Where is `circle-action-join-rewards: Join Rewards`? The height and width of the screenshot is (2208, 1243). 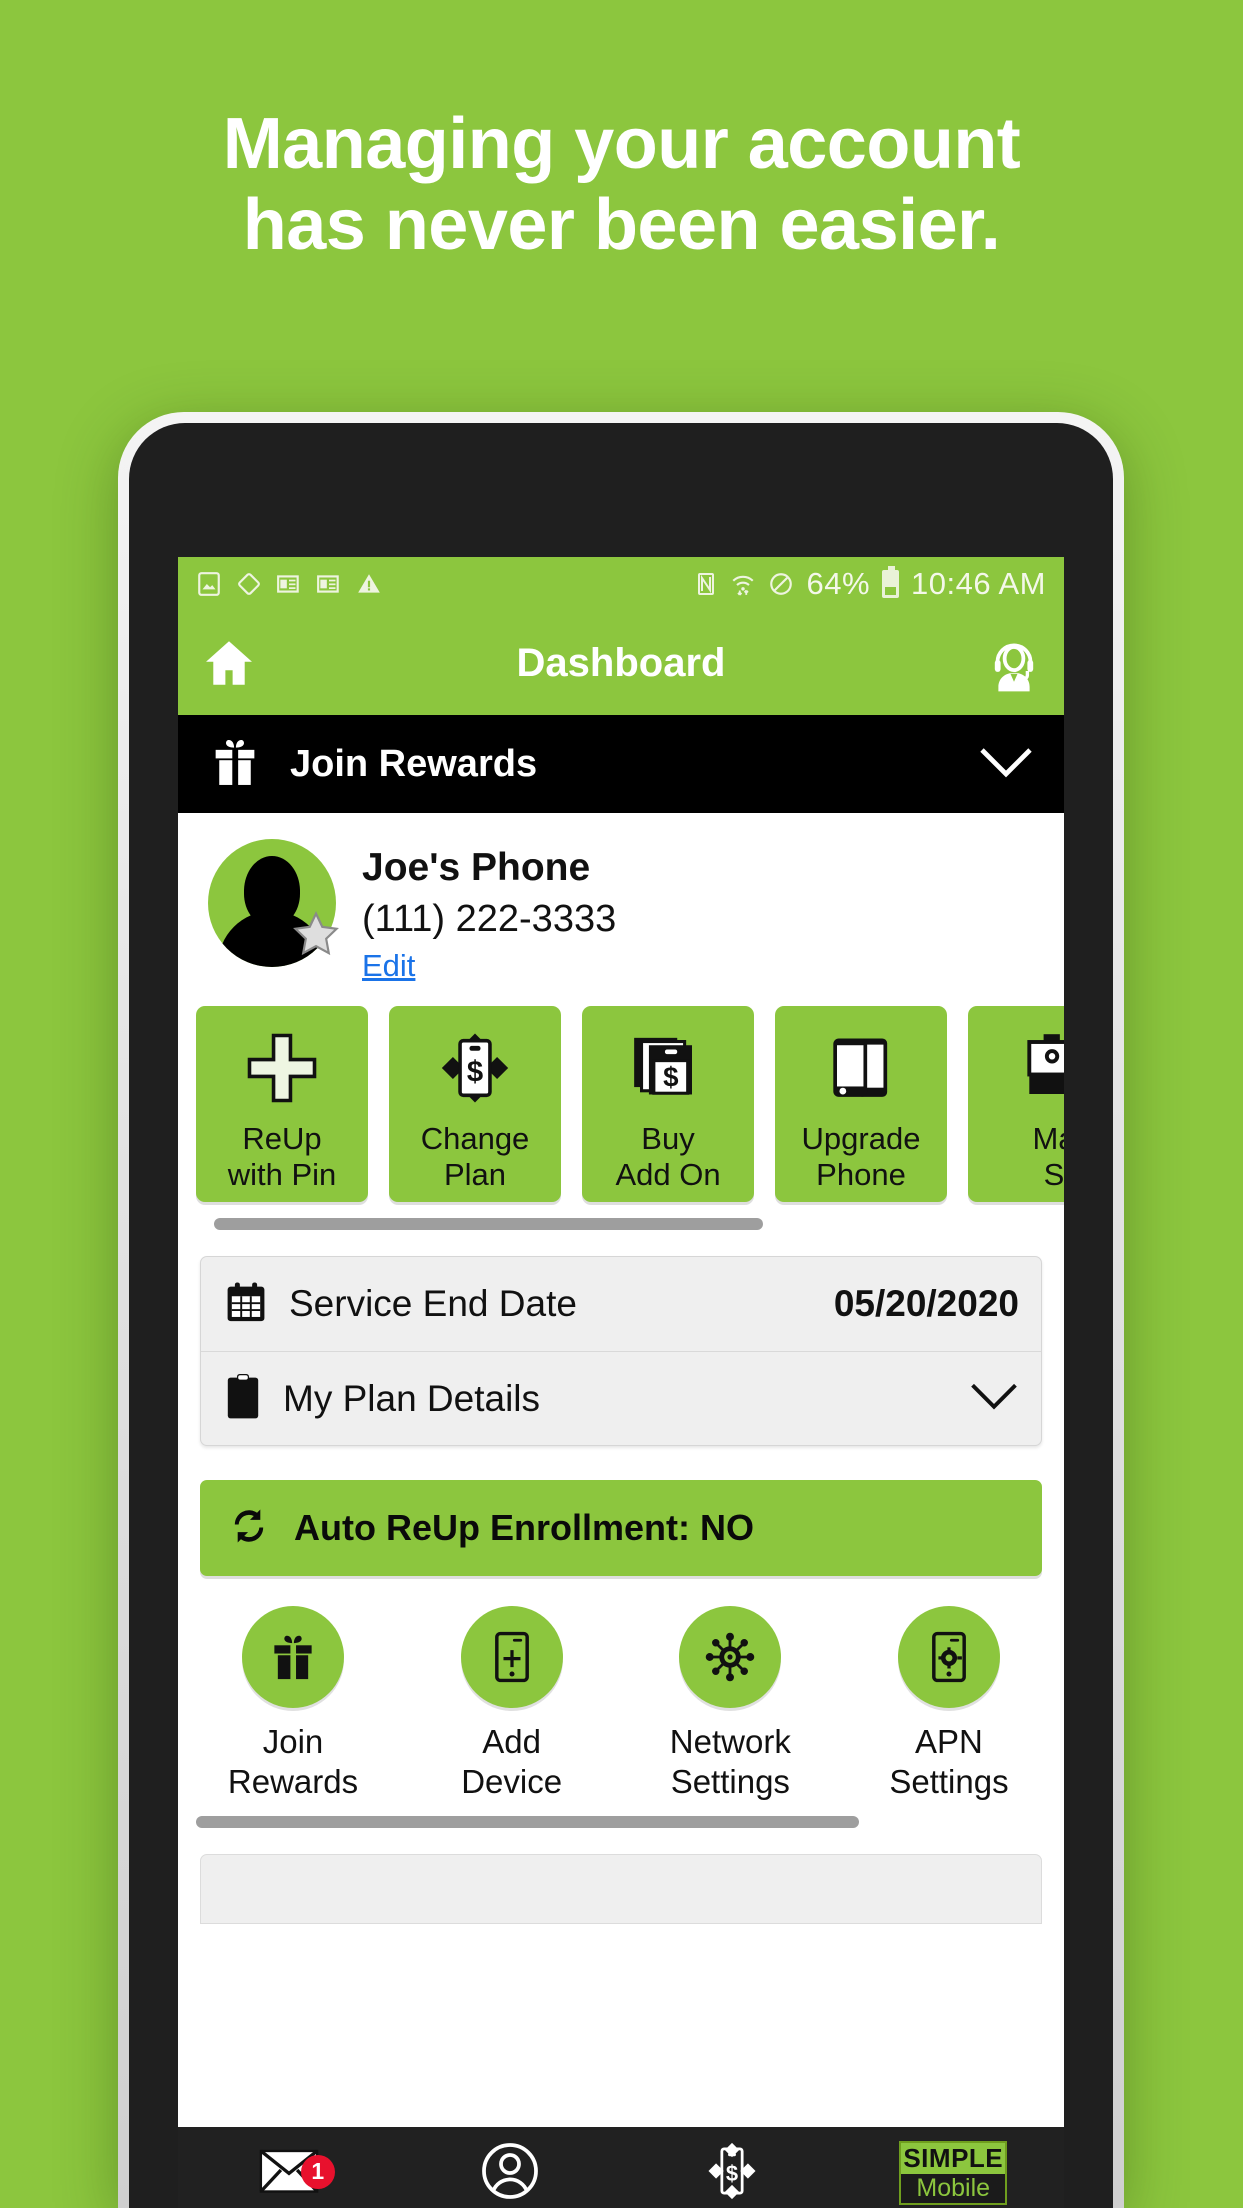
circle-action-join-rewards: Join Rewards is located at coordinates (293, 1703).